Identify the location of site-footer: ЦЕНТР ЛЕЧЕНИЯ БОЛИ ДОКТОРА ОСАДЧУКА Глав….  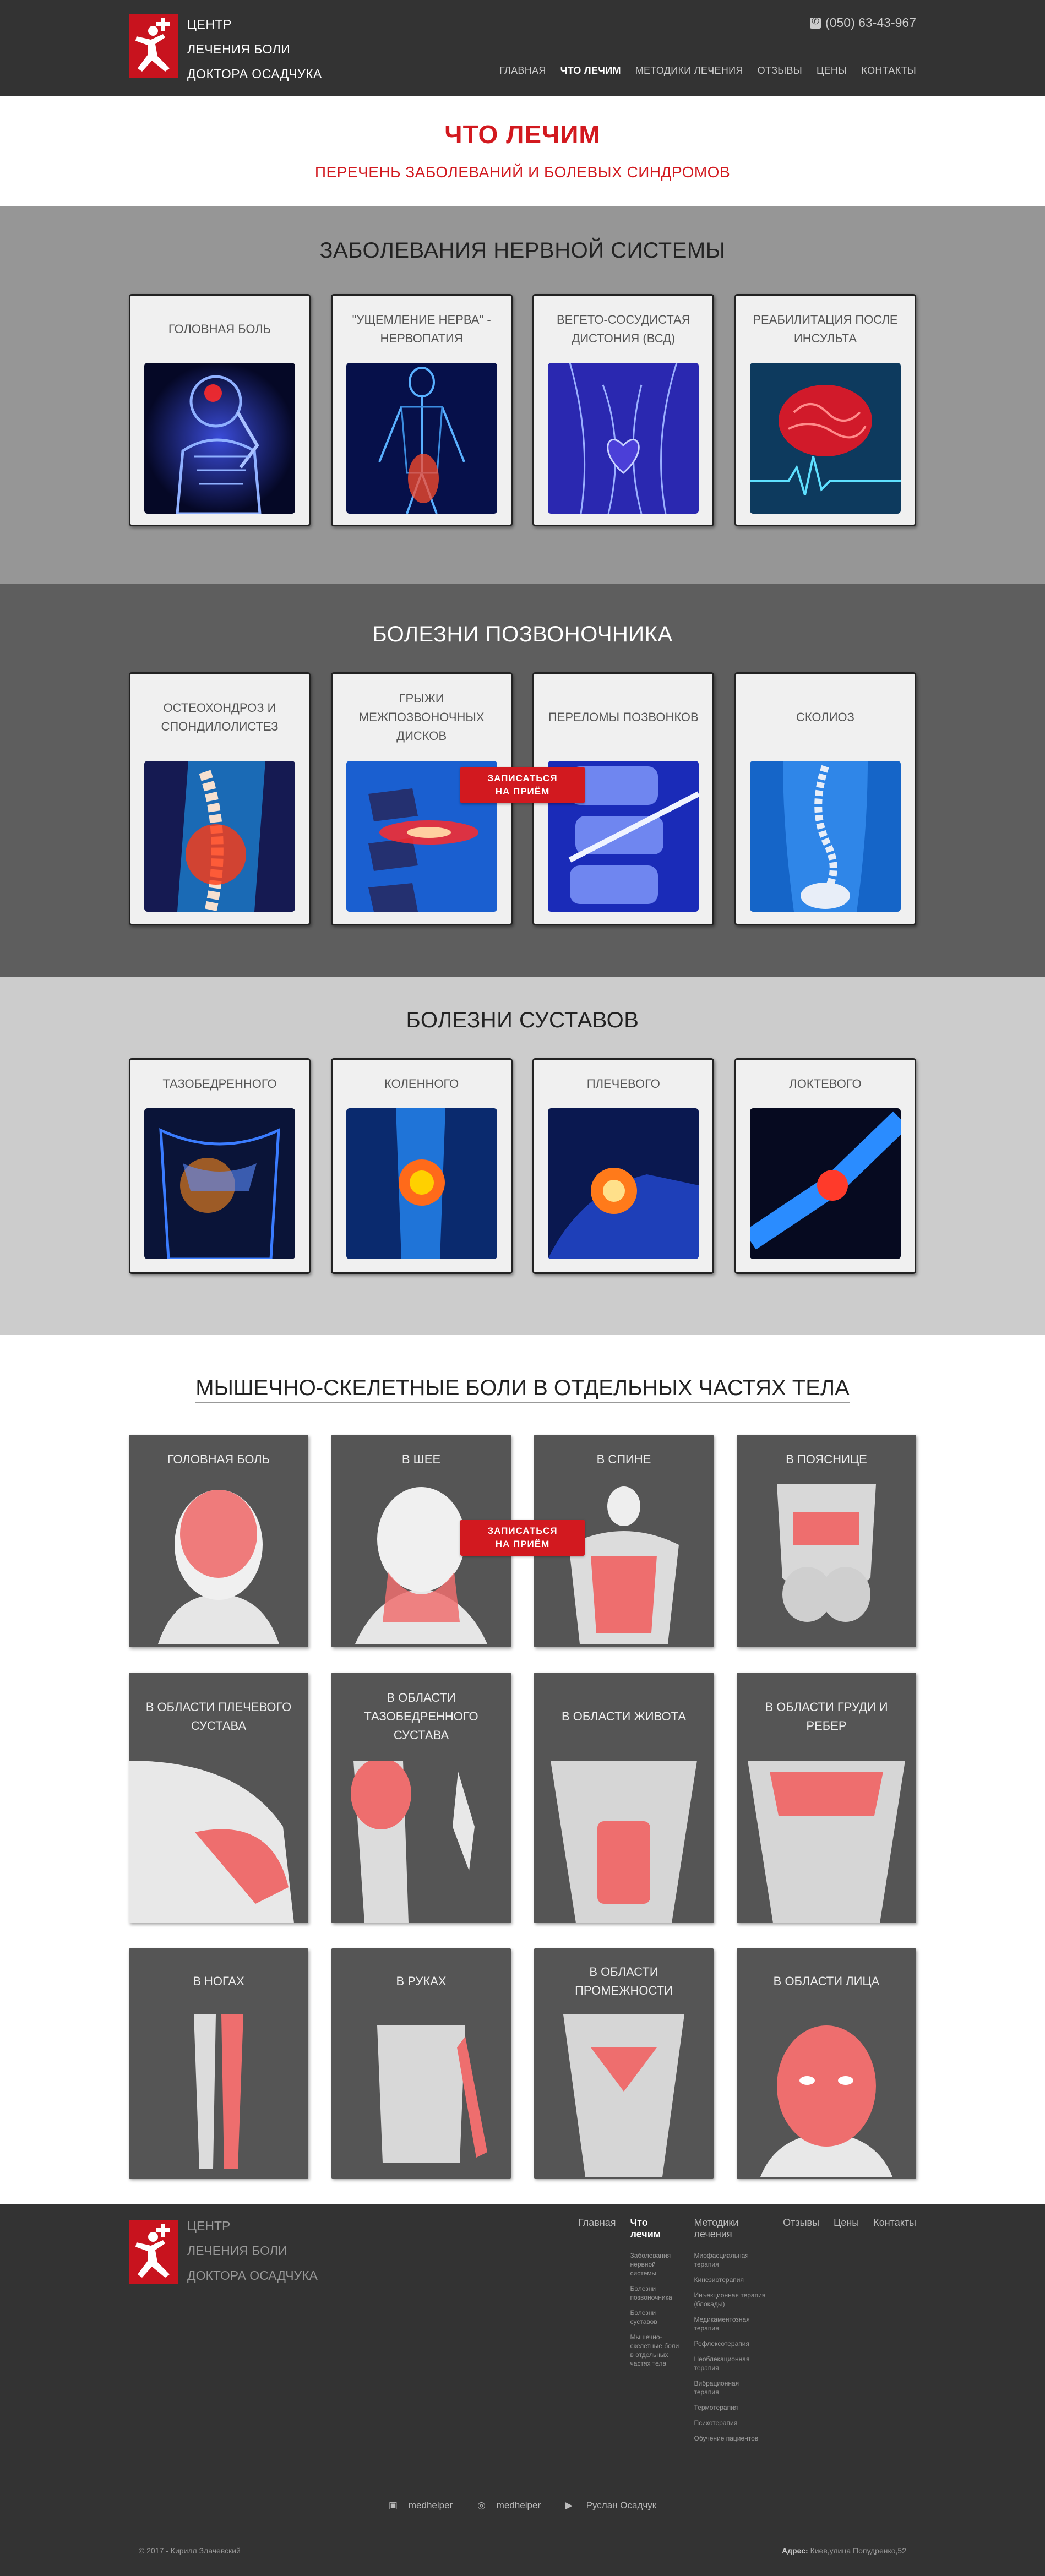
(522, 2390).